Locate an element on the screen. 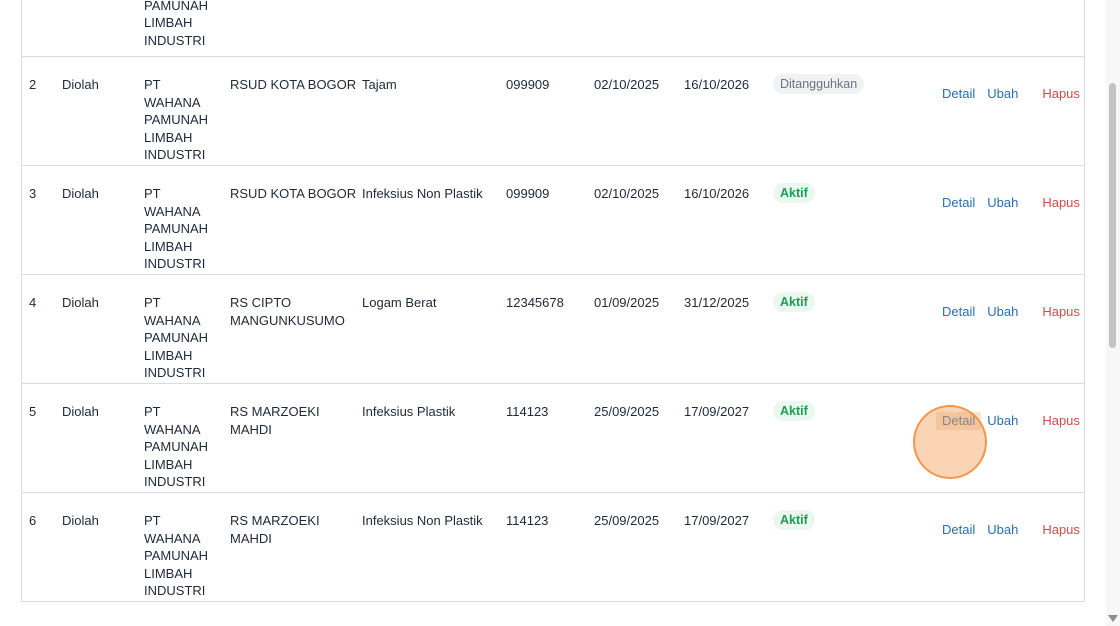  number-cell: 12345678 is located at coordinates (535, 302).